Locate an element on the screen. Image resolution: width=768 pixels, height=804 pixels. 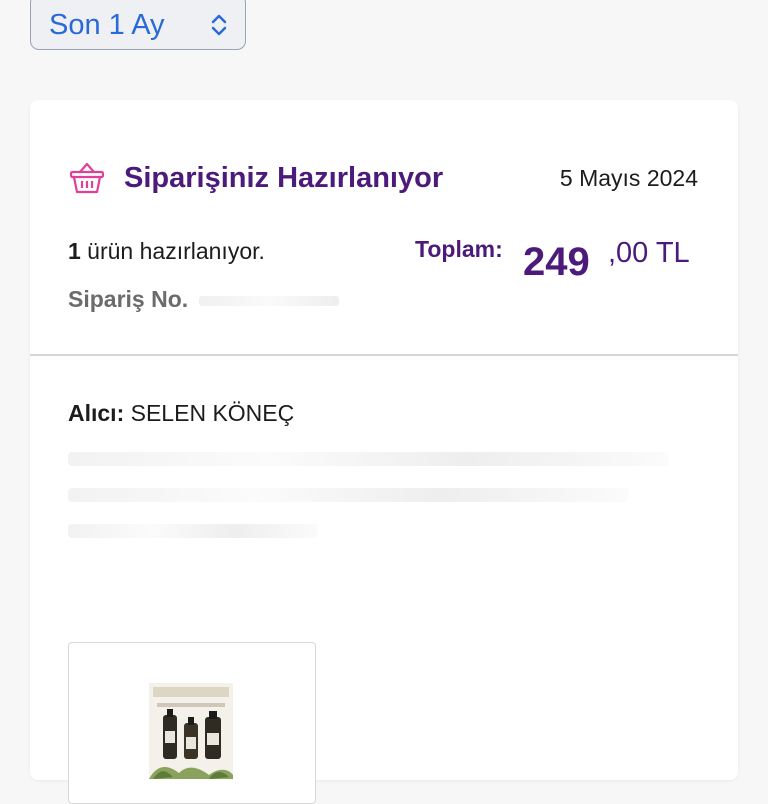
item-count-label: ürün hazırlanıyor. is located at coordinates (172, 251).